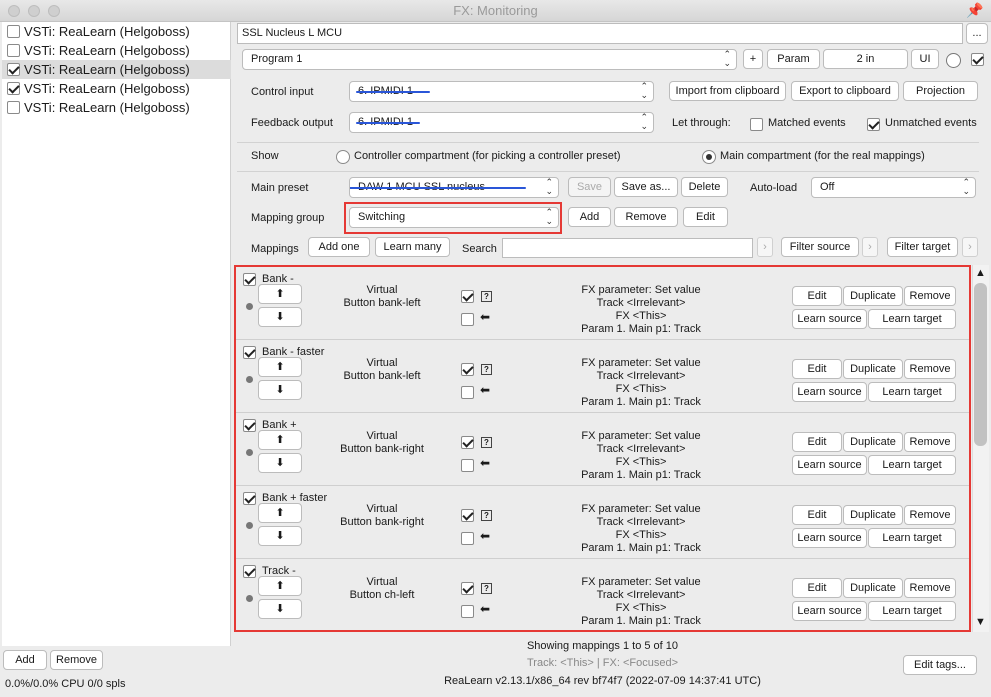 The width and height of the screenshot is (991, 697). I want to click on pin-icon: 📌, so click(974, 10).